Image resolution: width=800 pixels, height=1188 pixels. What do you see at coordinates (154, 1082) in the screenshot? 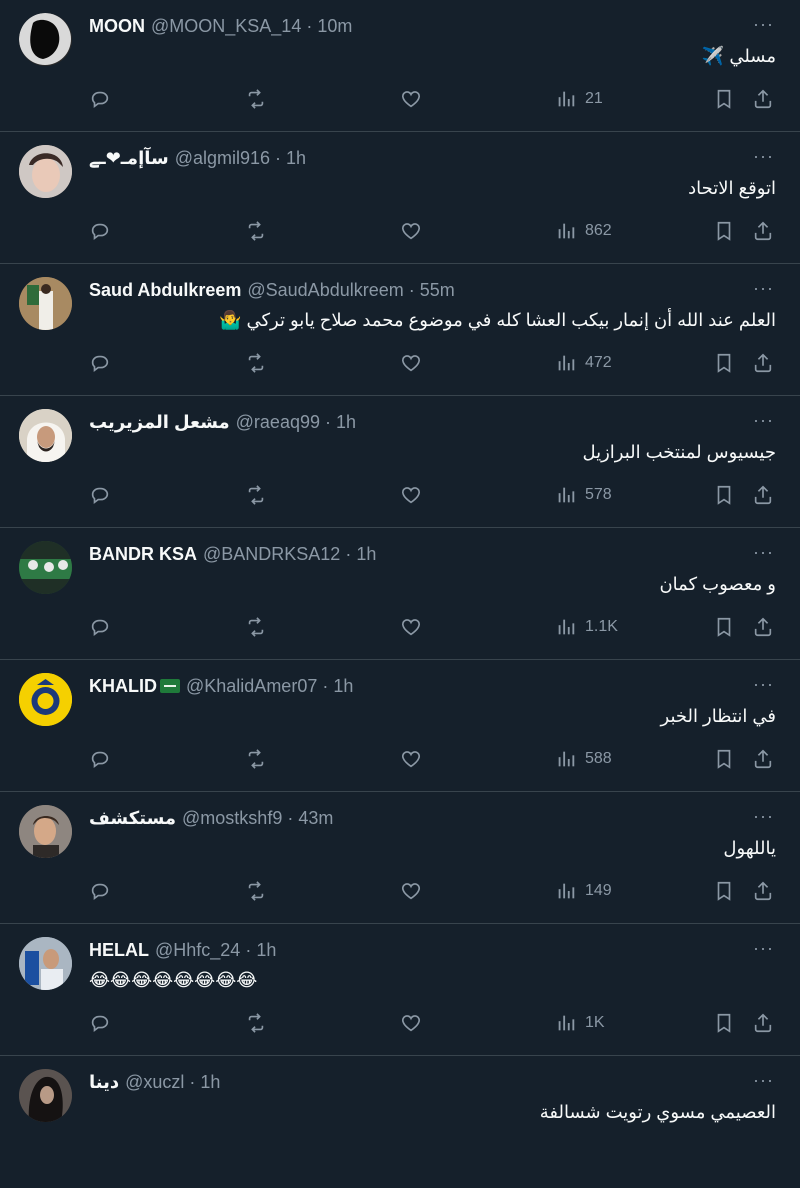
I see `user-handle: @xuczl` at bounding box center [154, 1082].